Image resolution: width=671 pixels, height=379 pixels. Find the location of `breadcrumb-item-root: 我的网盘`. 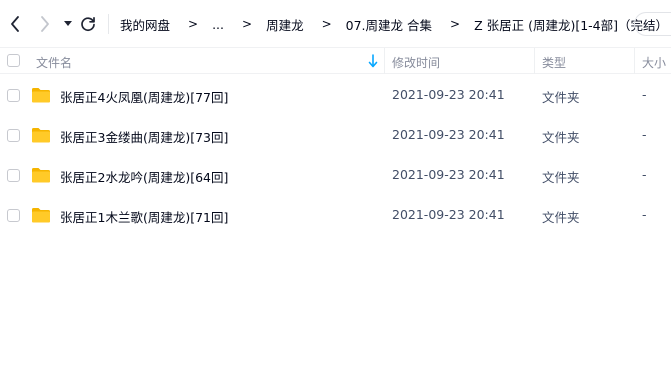

breadcrumb-item-root: 我的网盘 is located at coordinates (145, 24).